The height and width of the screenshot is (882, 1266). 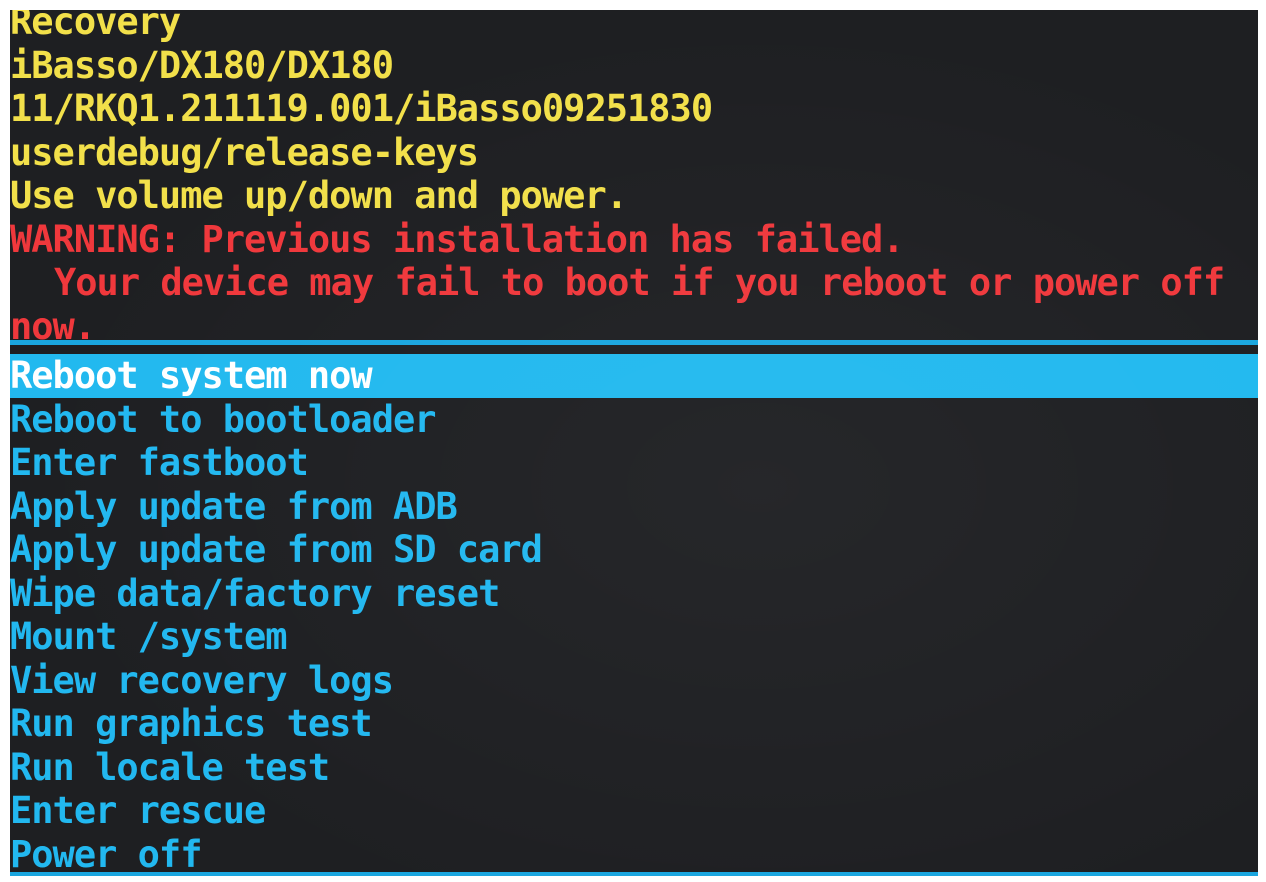 What do you see at coordinates (634, 874) in the screenshot?
I see `bottom-divider` at bounding box center [634, 874].